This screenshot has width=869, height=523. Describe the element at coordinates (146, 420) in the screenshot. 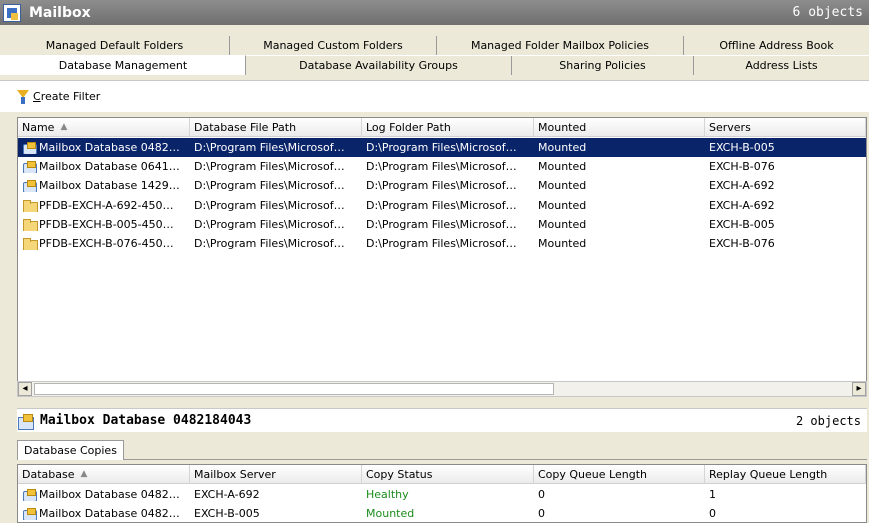

I see `detail-title: Mailbox Database 0482184043` at that location.